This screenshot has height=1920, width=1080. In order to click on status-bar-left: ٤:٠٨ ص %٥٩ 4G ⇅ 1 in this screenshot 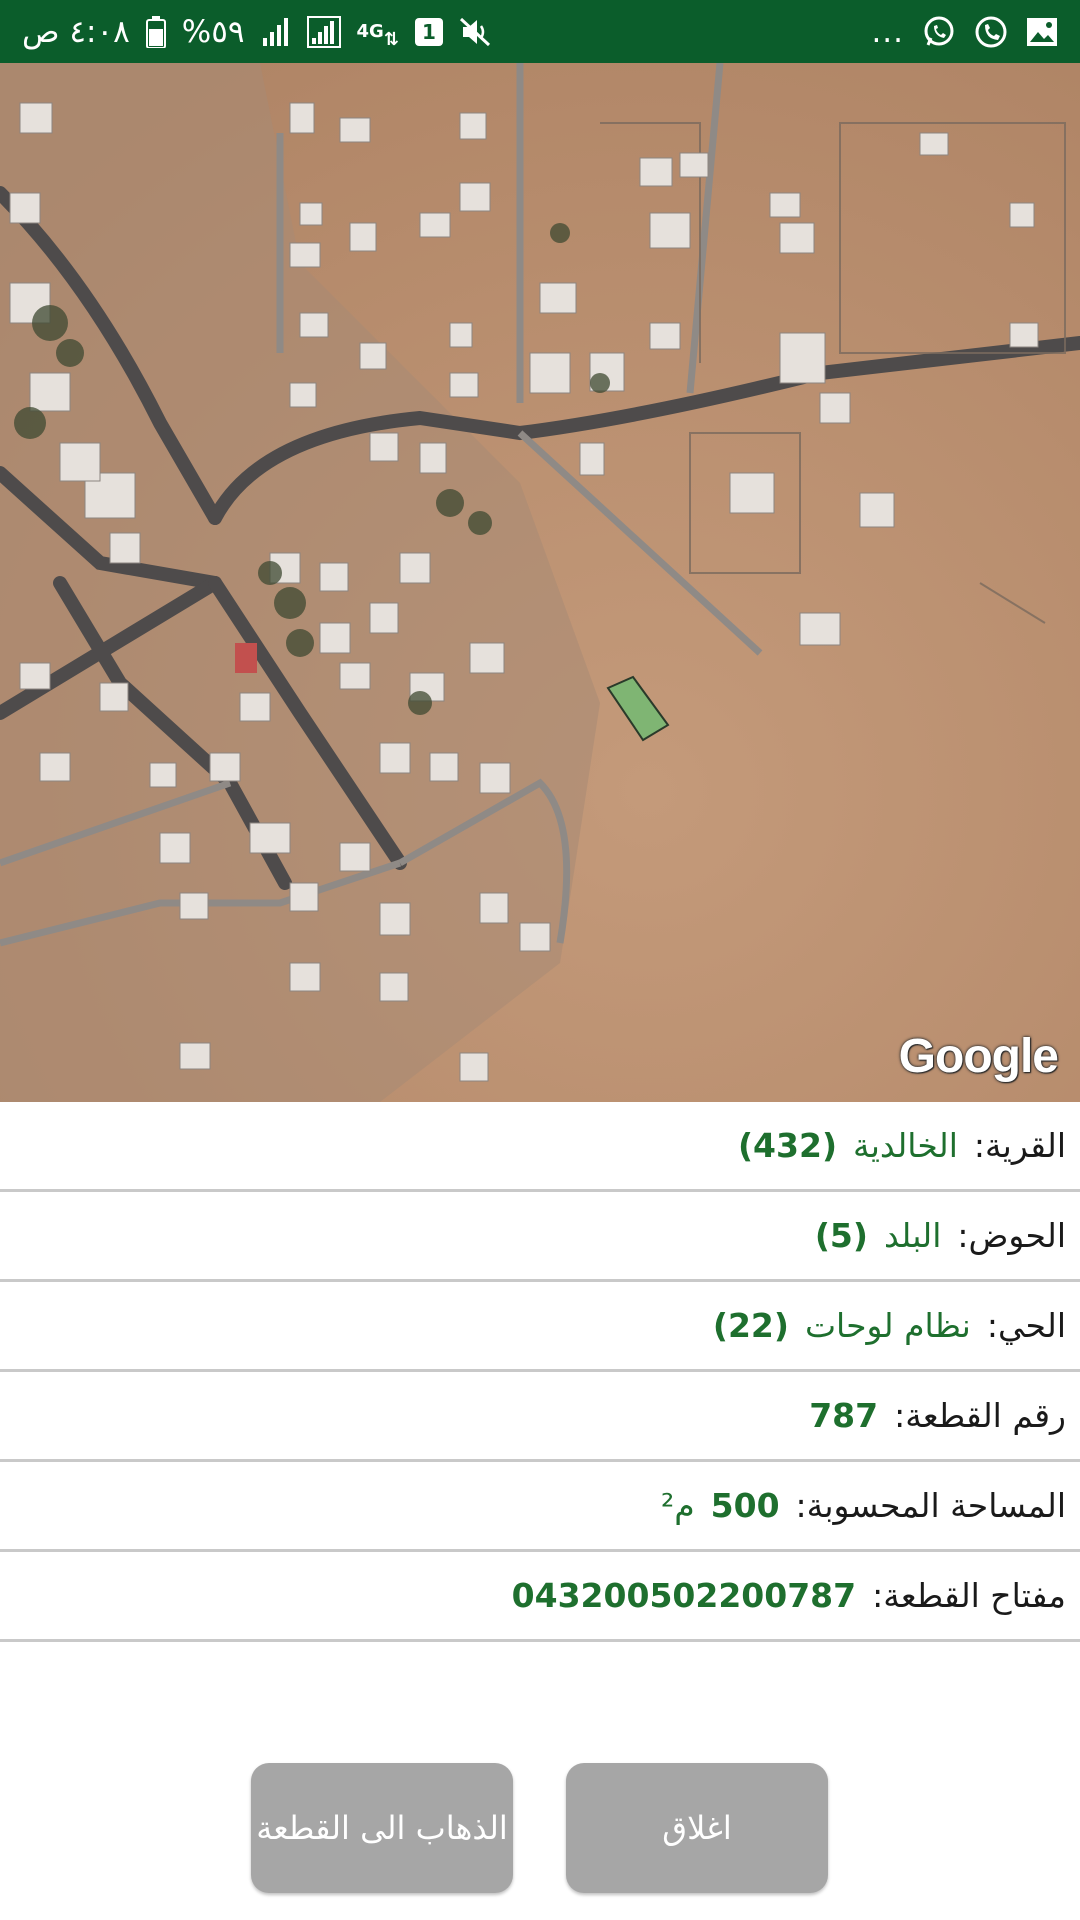, I will do `click(257, 32)`.